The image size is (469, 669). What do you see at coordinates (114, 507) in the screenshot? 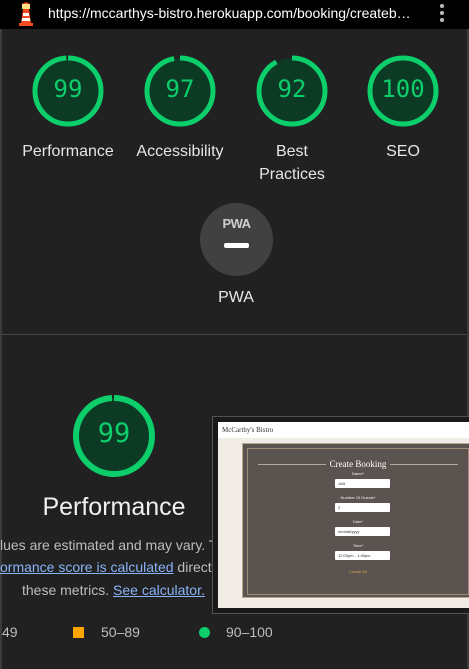
I see `performance-title: Performance` at bounding box center [114, 507].